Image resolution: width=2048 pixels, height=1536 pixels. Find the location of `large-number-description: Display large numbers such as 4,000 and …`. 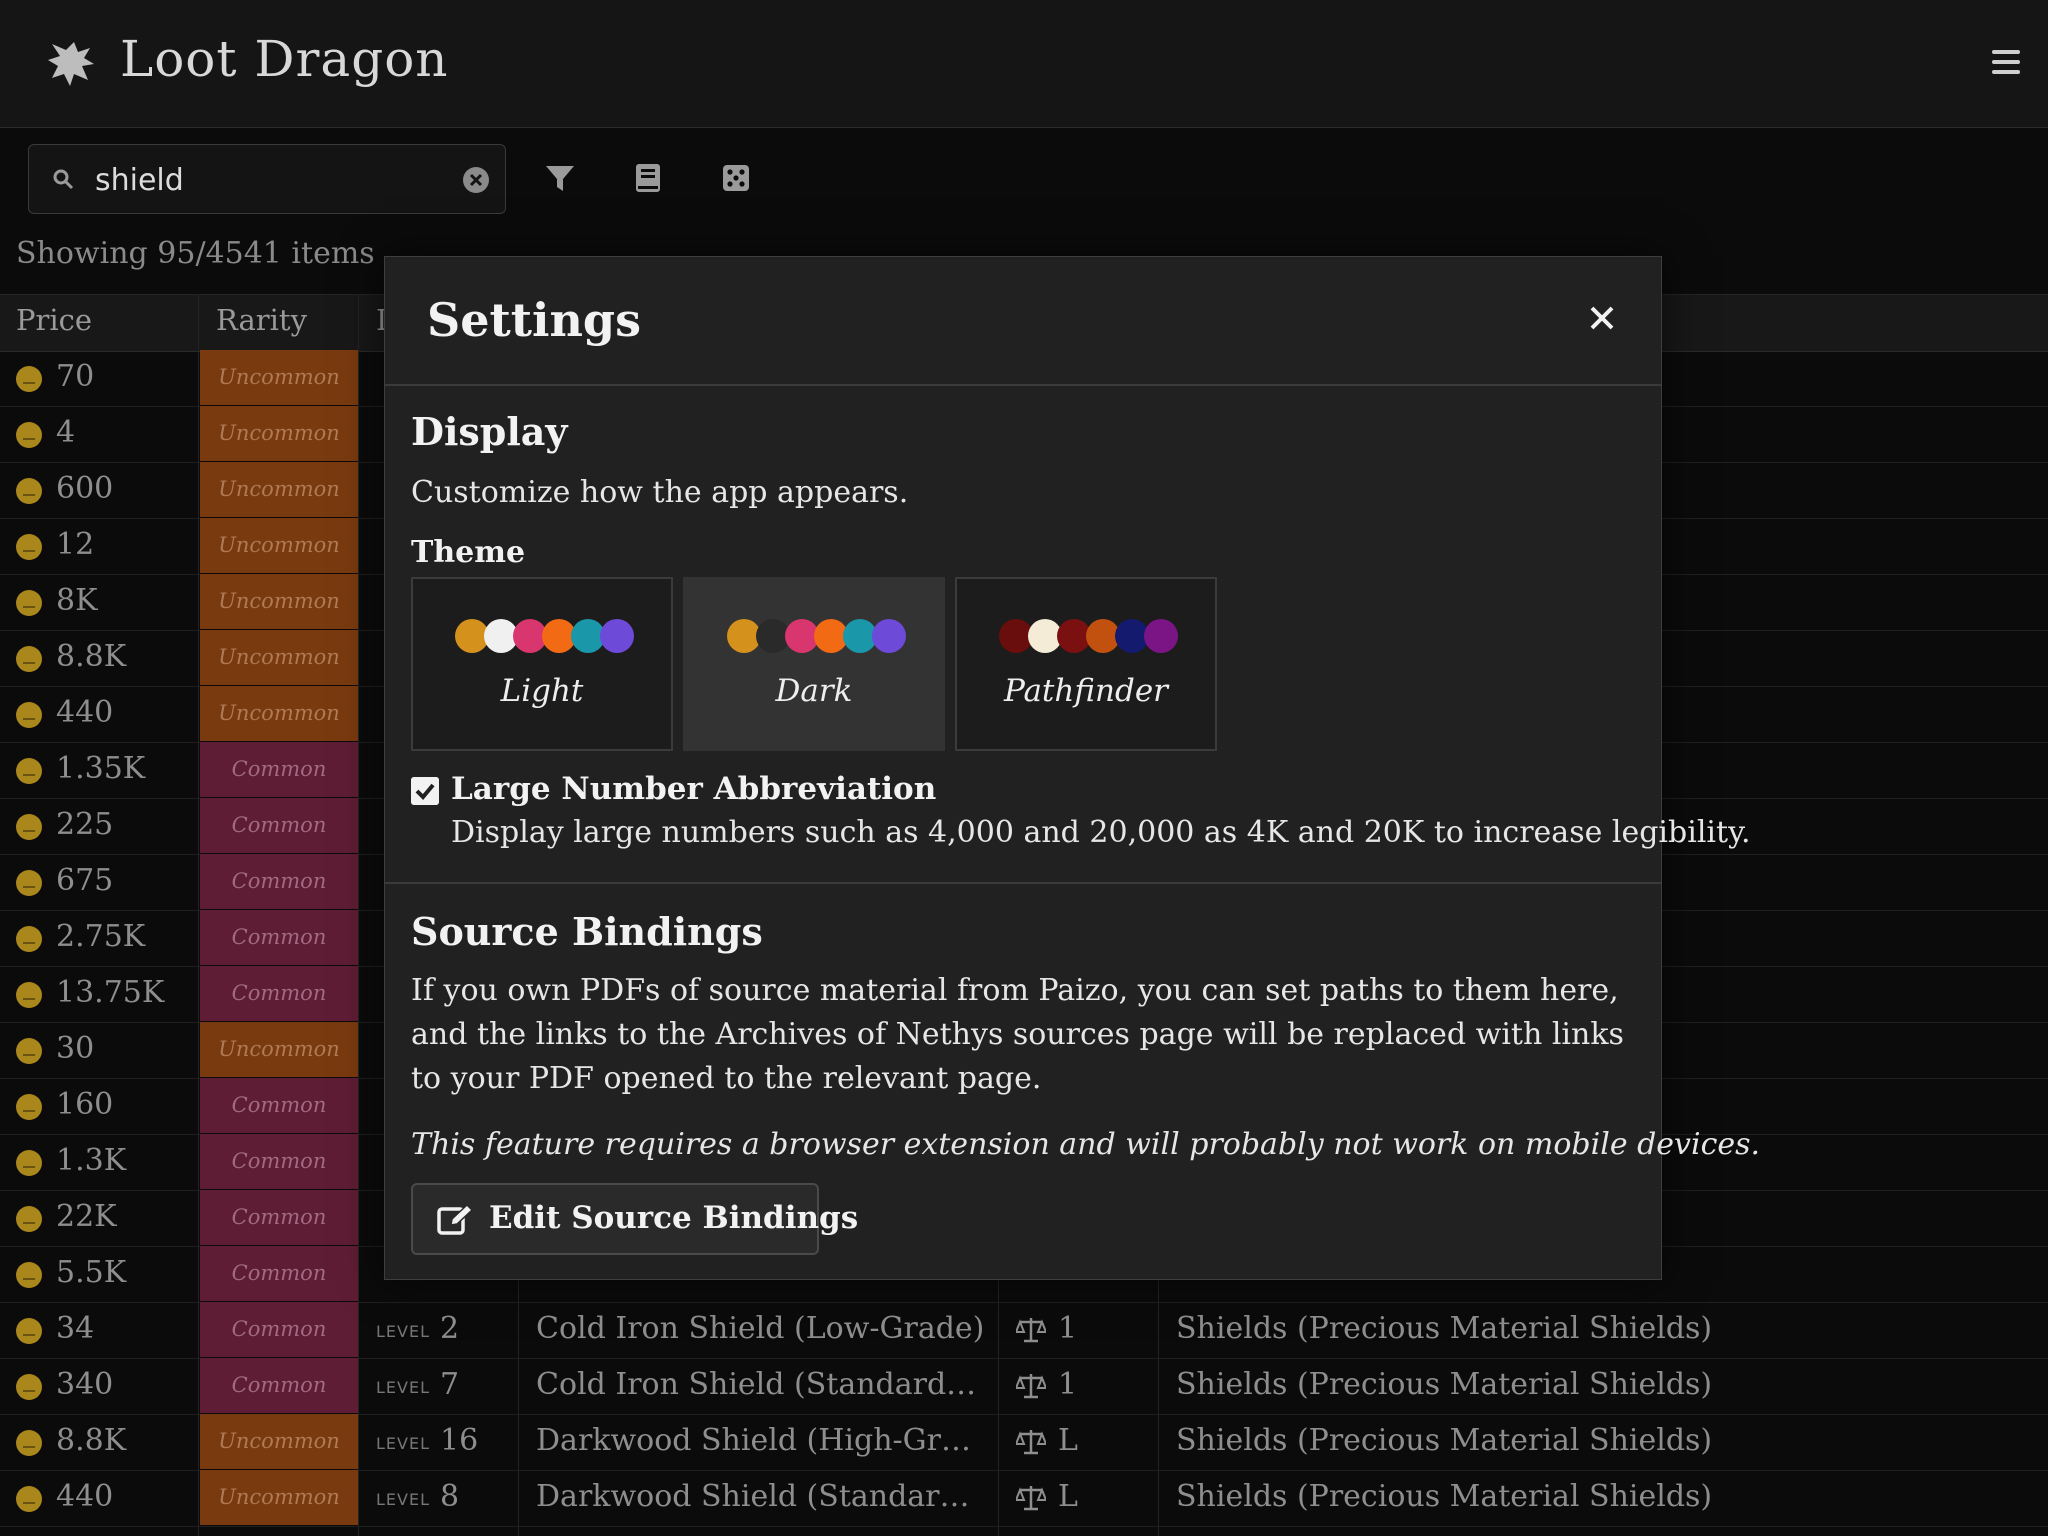

large-number-description: Display large numbers such as 4,000 and … is located at coordinates (1101, 832).